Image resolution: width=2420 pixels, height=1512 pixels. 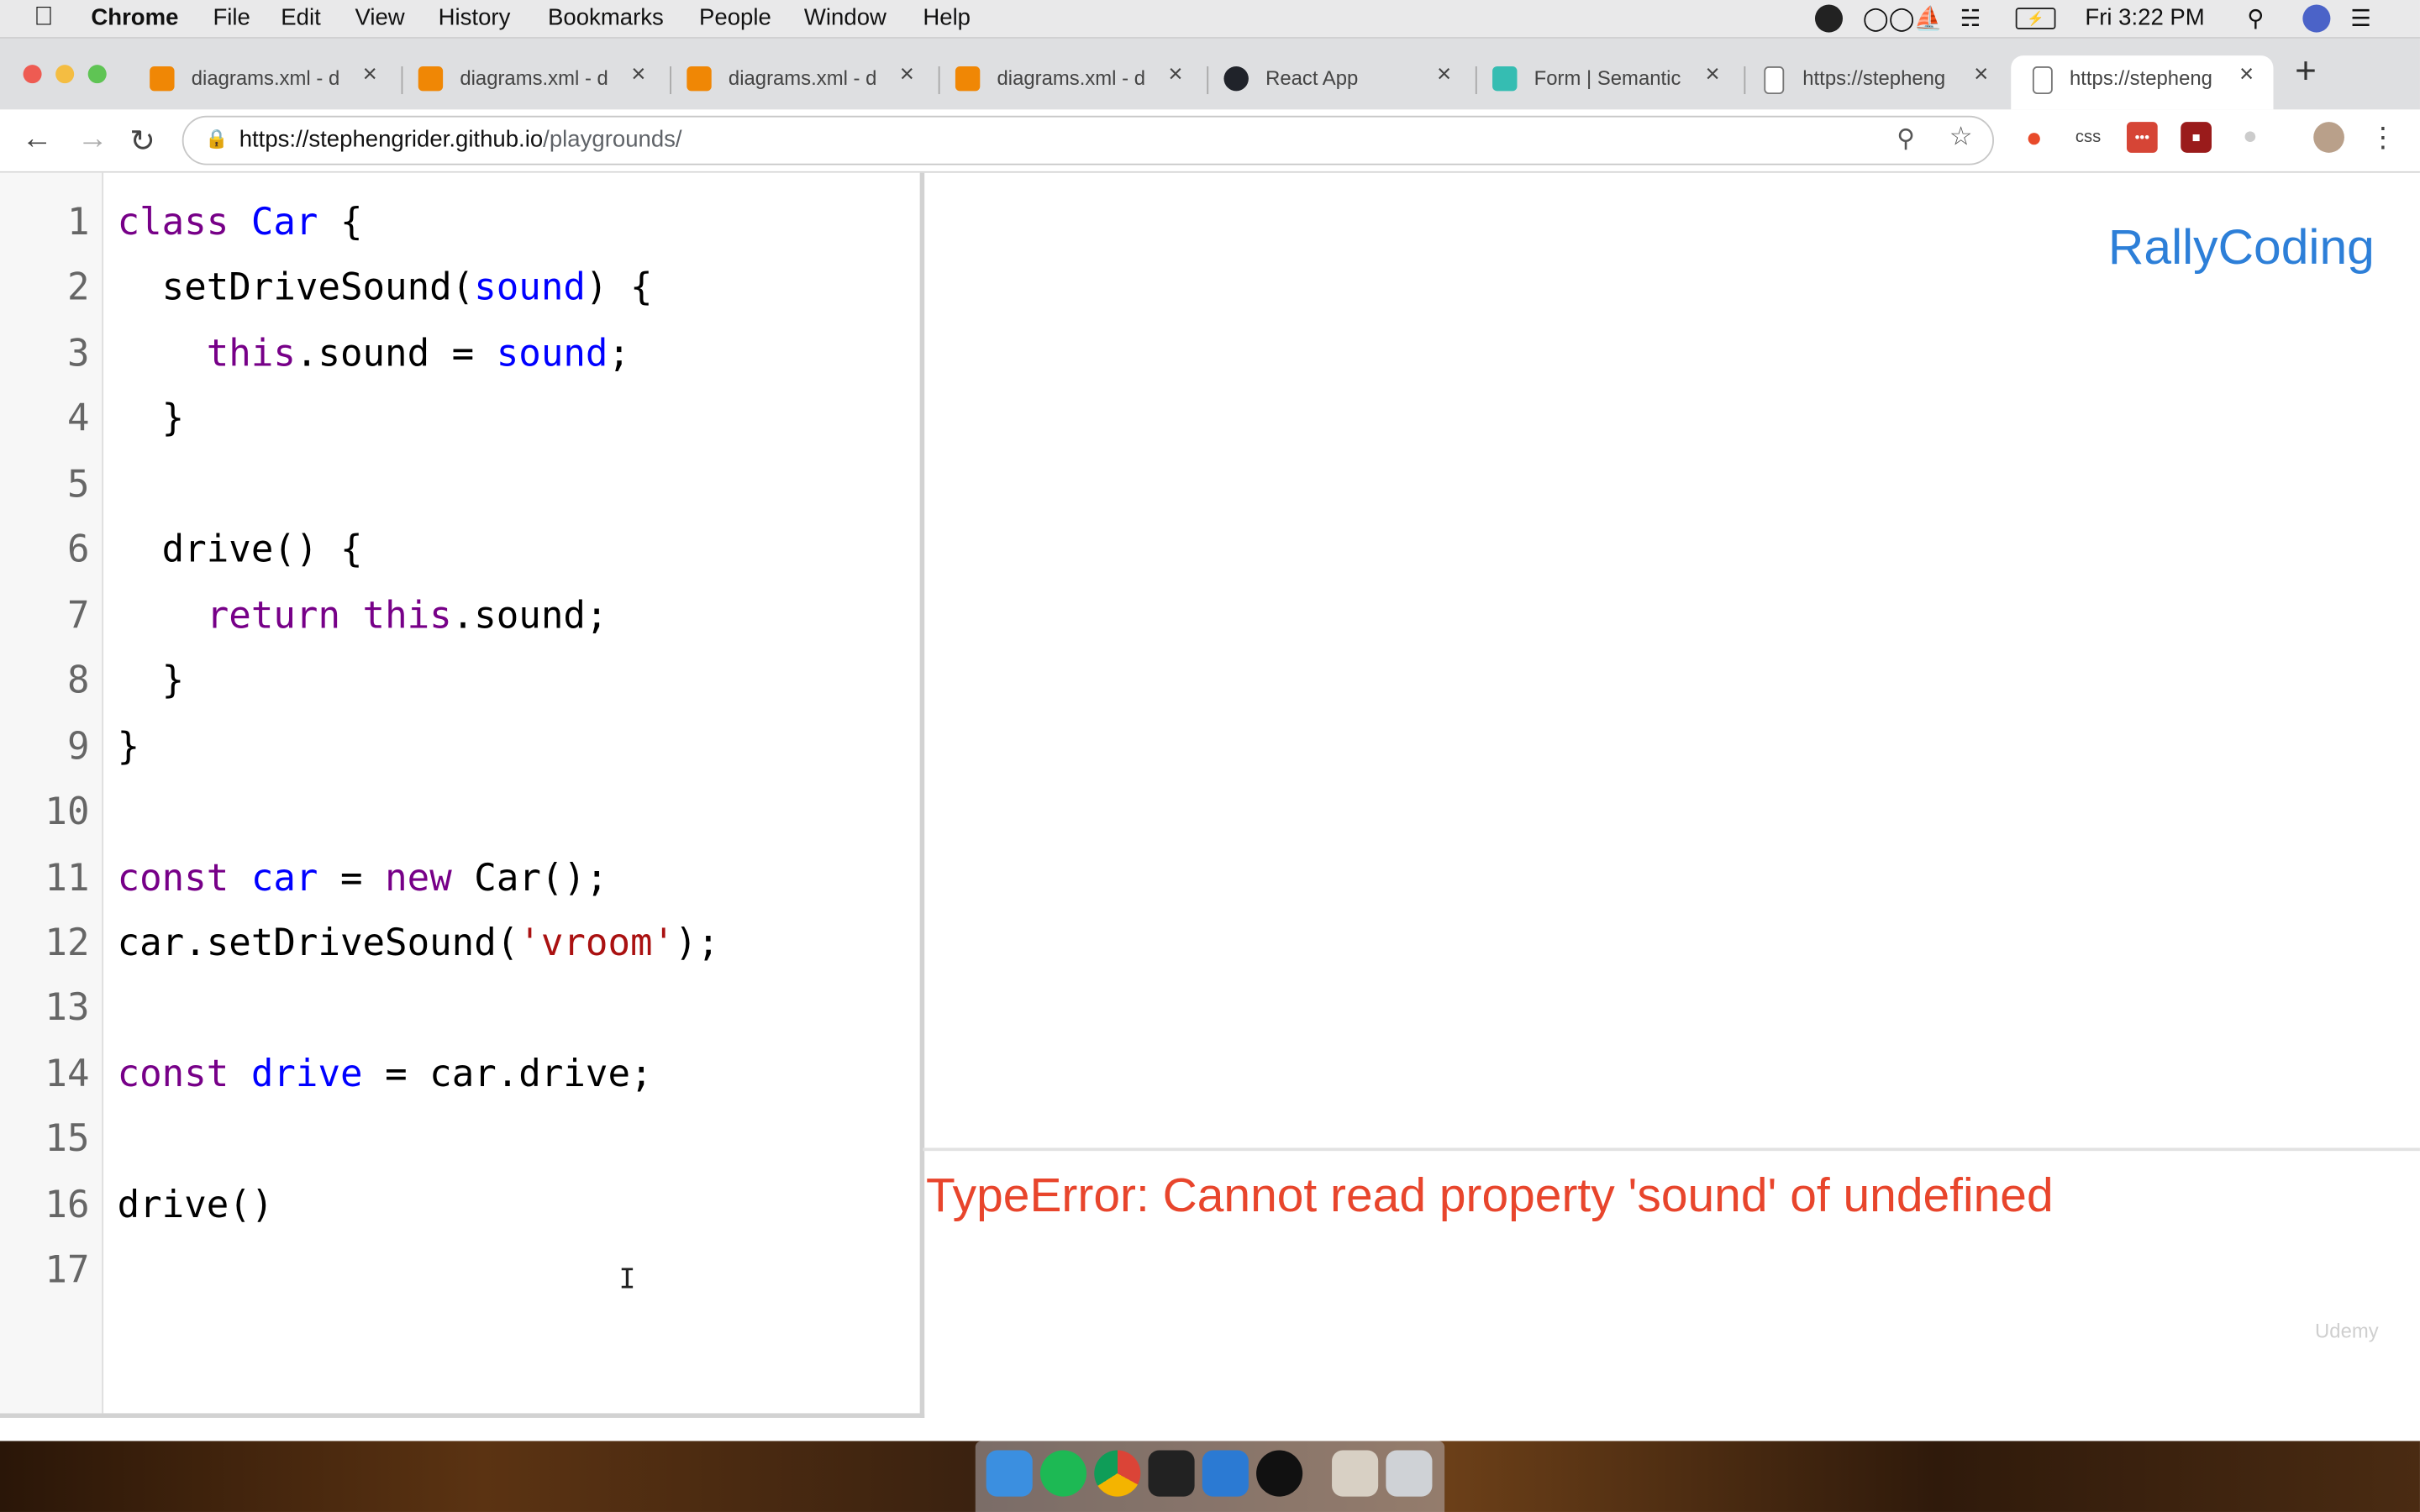 I want to click on code-line: this.sound = sound;, so click(x=374, y=353).